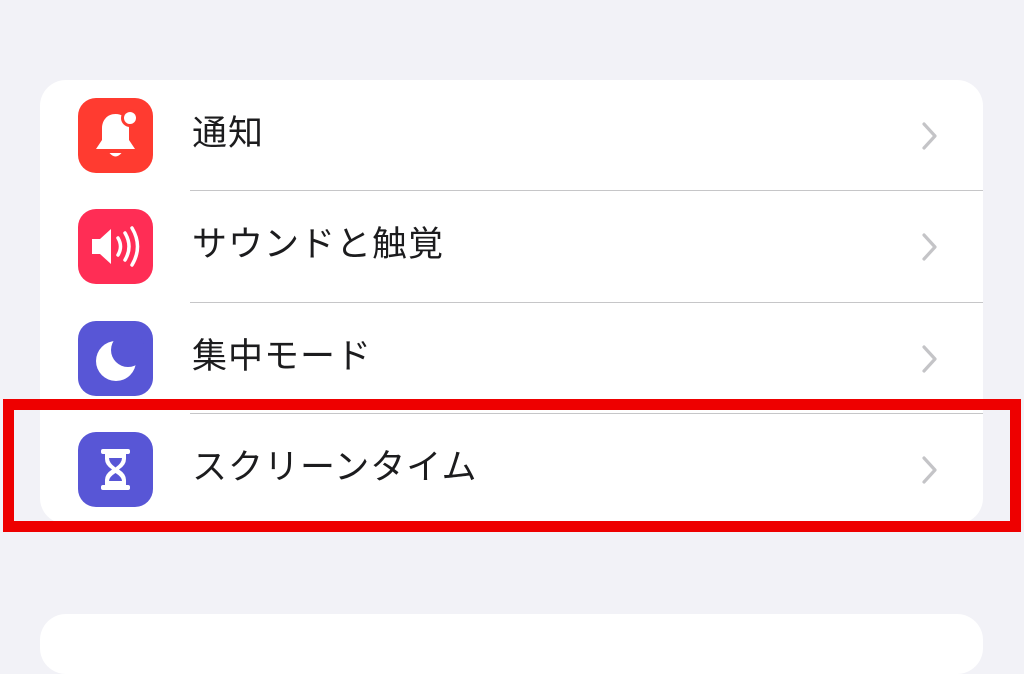 The height and width of the screenshot is (674, 1024). I want to click on settings-row-label: サウンドと触覚, so click(318, 245).